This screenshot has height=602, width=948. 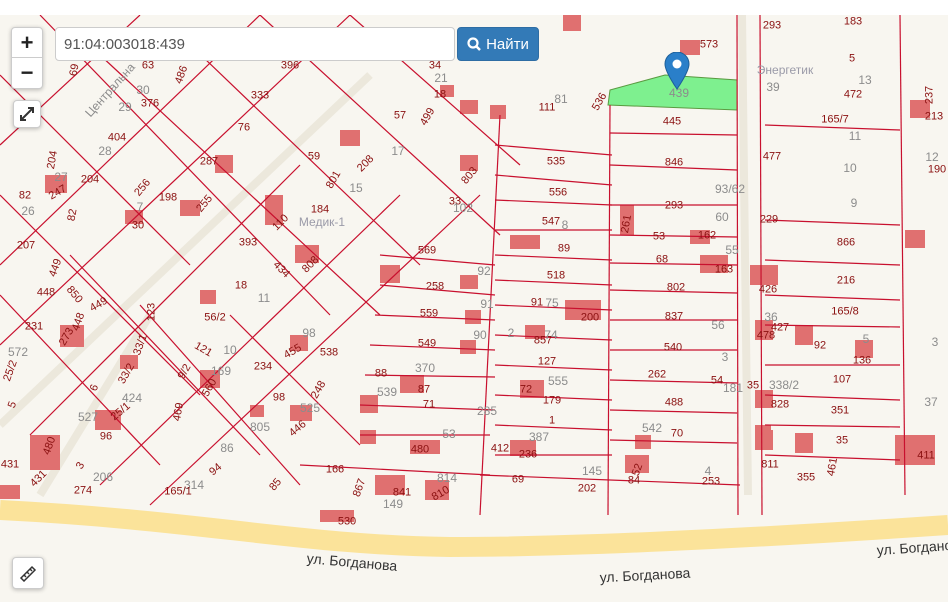 I want to click on cadastral-search-input, so click(x=255, y=44).